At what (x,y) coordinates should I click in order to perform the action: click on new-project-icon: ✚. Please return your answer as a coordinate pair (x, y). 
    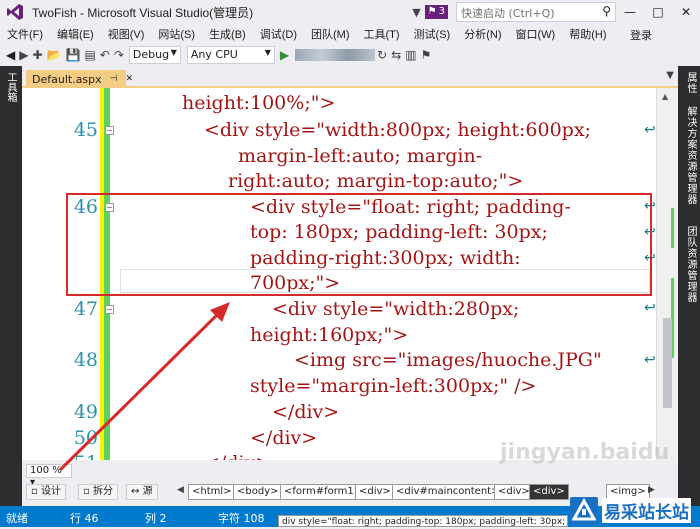
    Looking at the image, I should click on (37, 55).